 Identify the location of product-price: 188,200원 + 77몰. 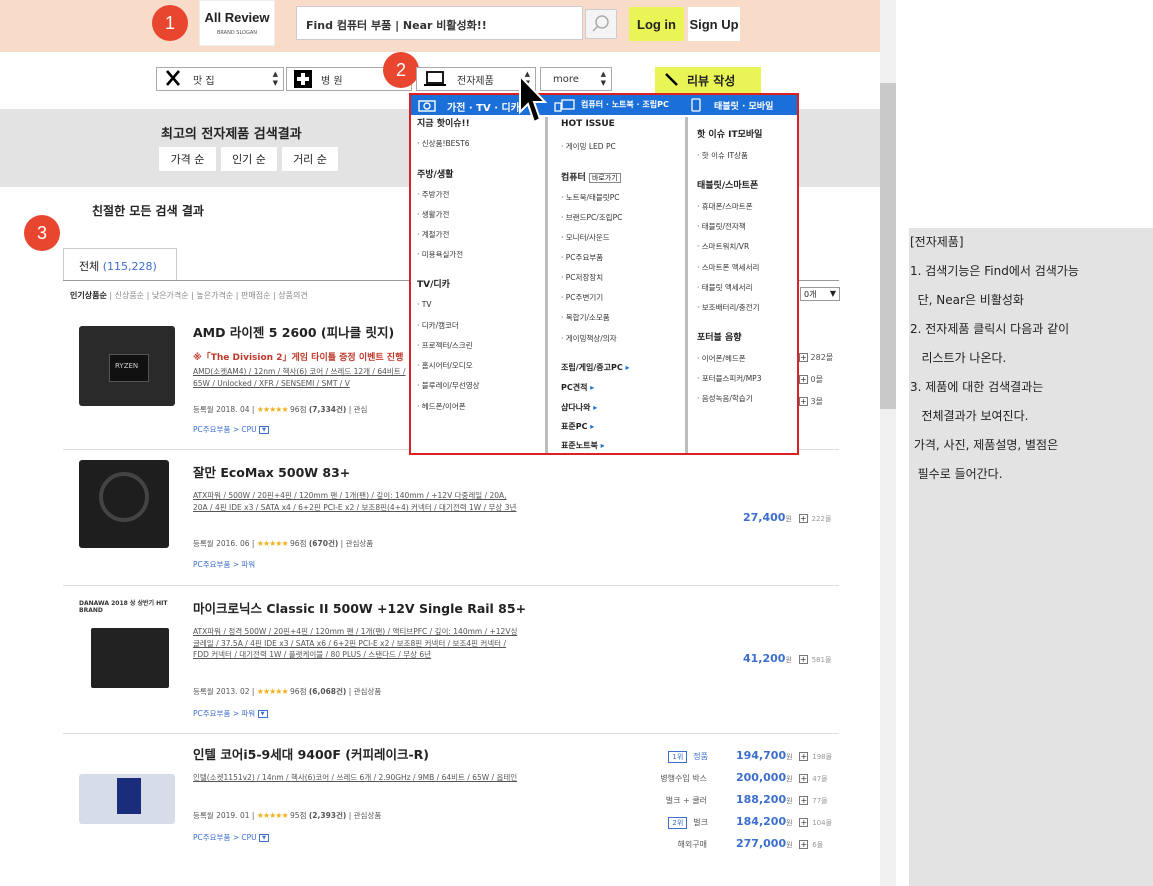
(782, 799).